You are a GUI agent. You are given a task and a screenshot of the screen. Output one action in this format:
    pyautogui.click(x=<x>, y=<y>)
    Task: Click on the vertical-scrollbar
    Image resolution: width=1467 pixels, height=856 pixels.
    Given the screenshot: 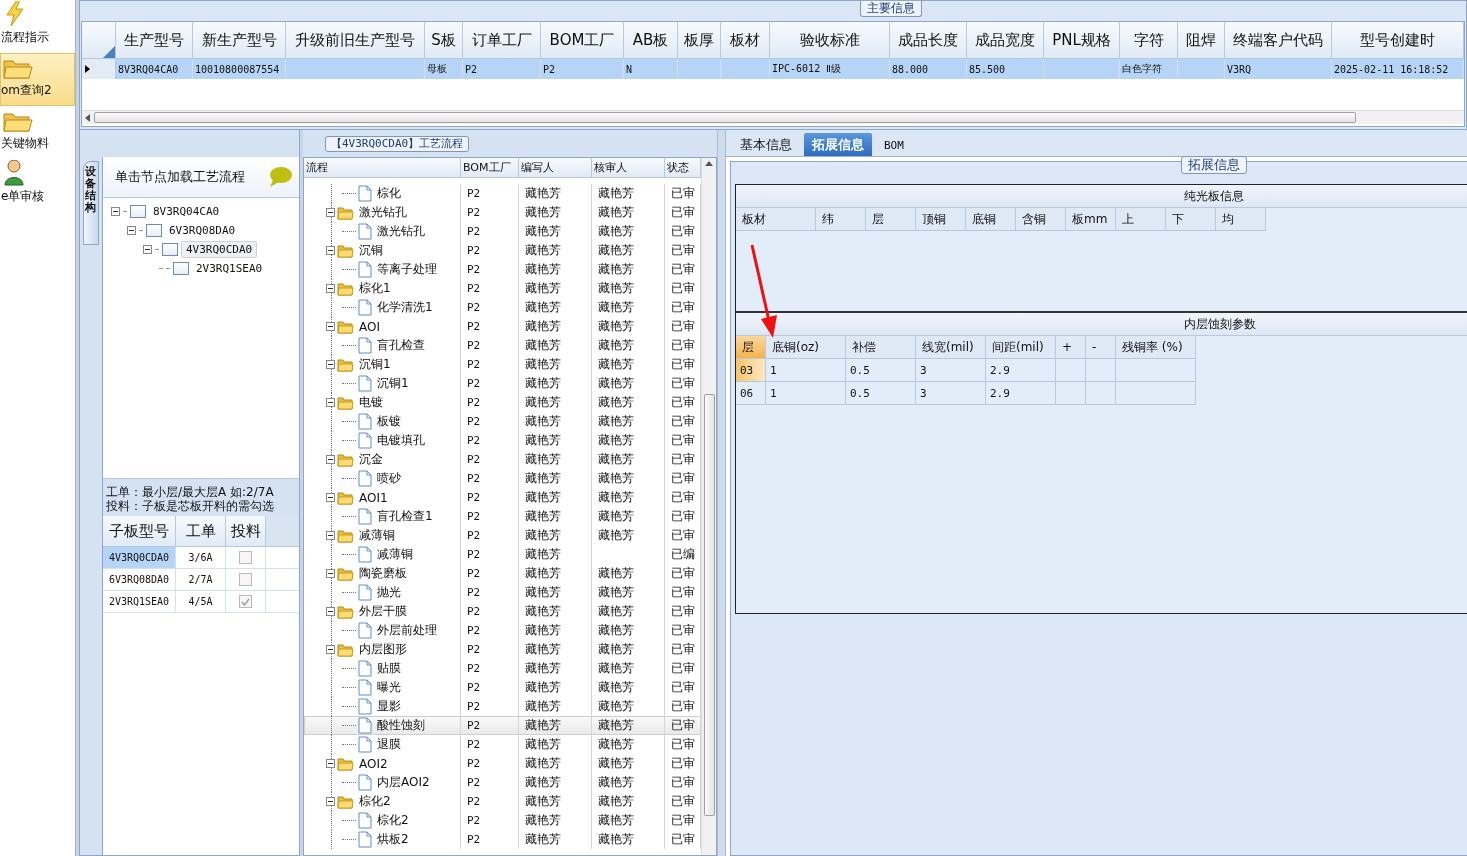 What is the action you would take?
    pyautogui.click(x=708, y=506)
    